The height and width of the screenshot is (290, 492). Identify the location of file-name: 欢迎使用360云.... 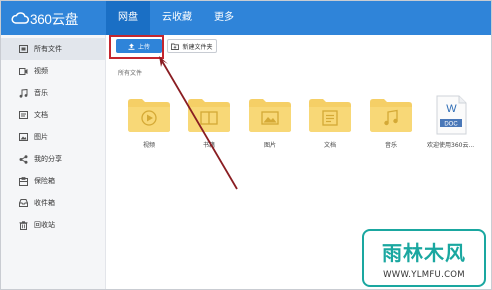
(451, 145).